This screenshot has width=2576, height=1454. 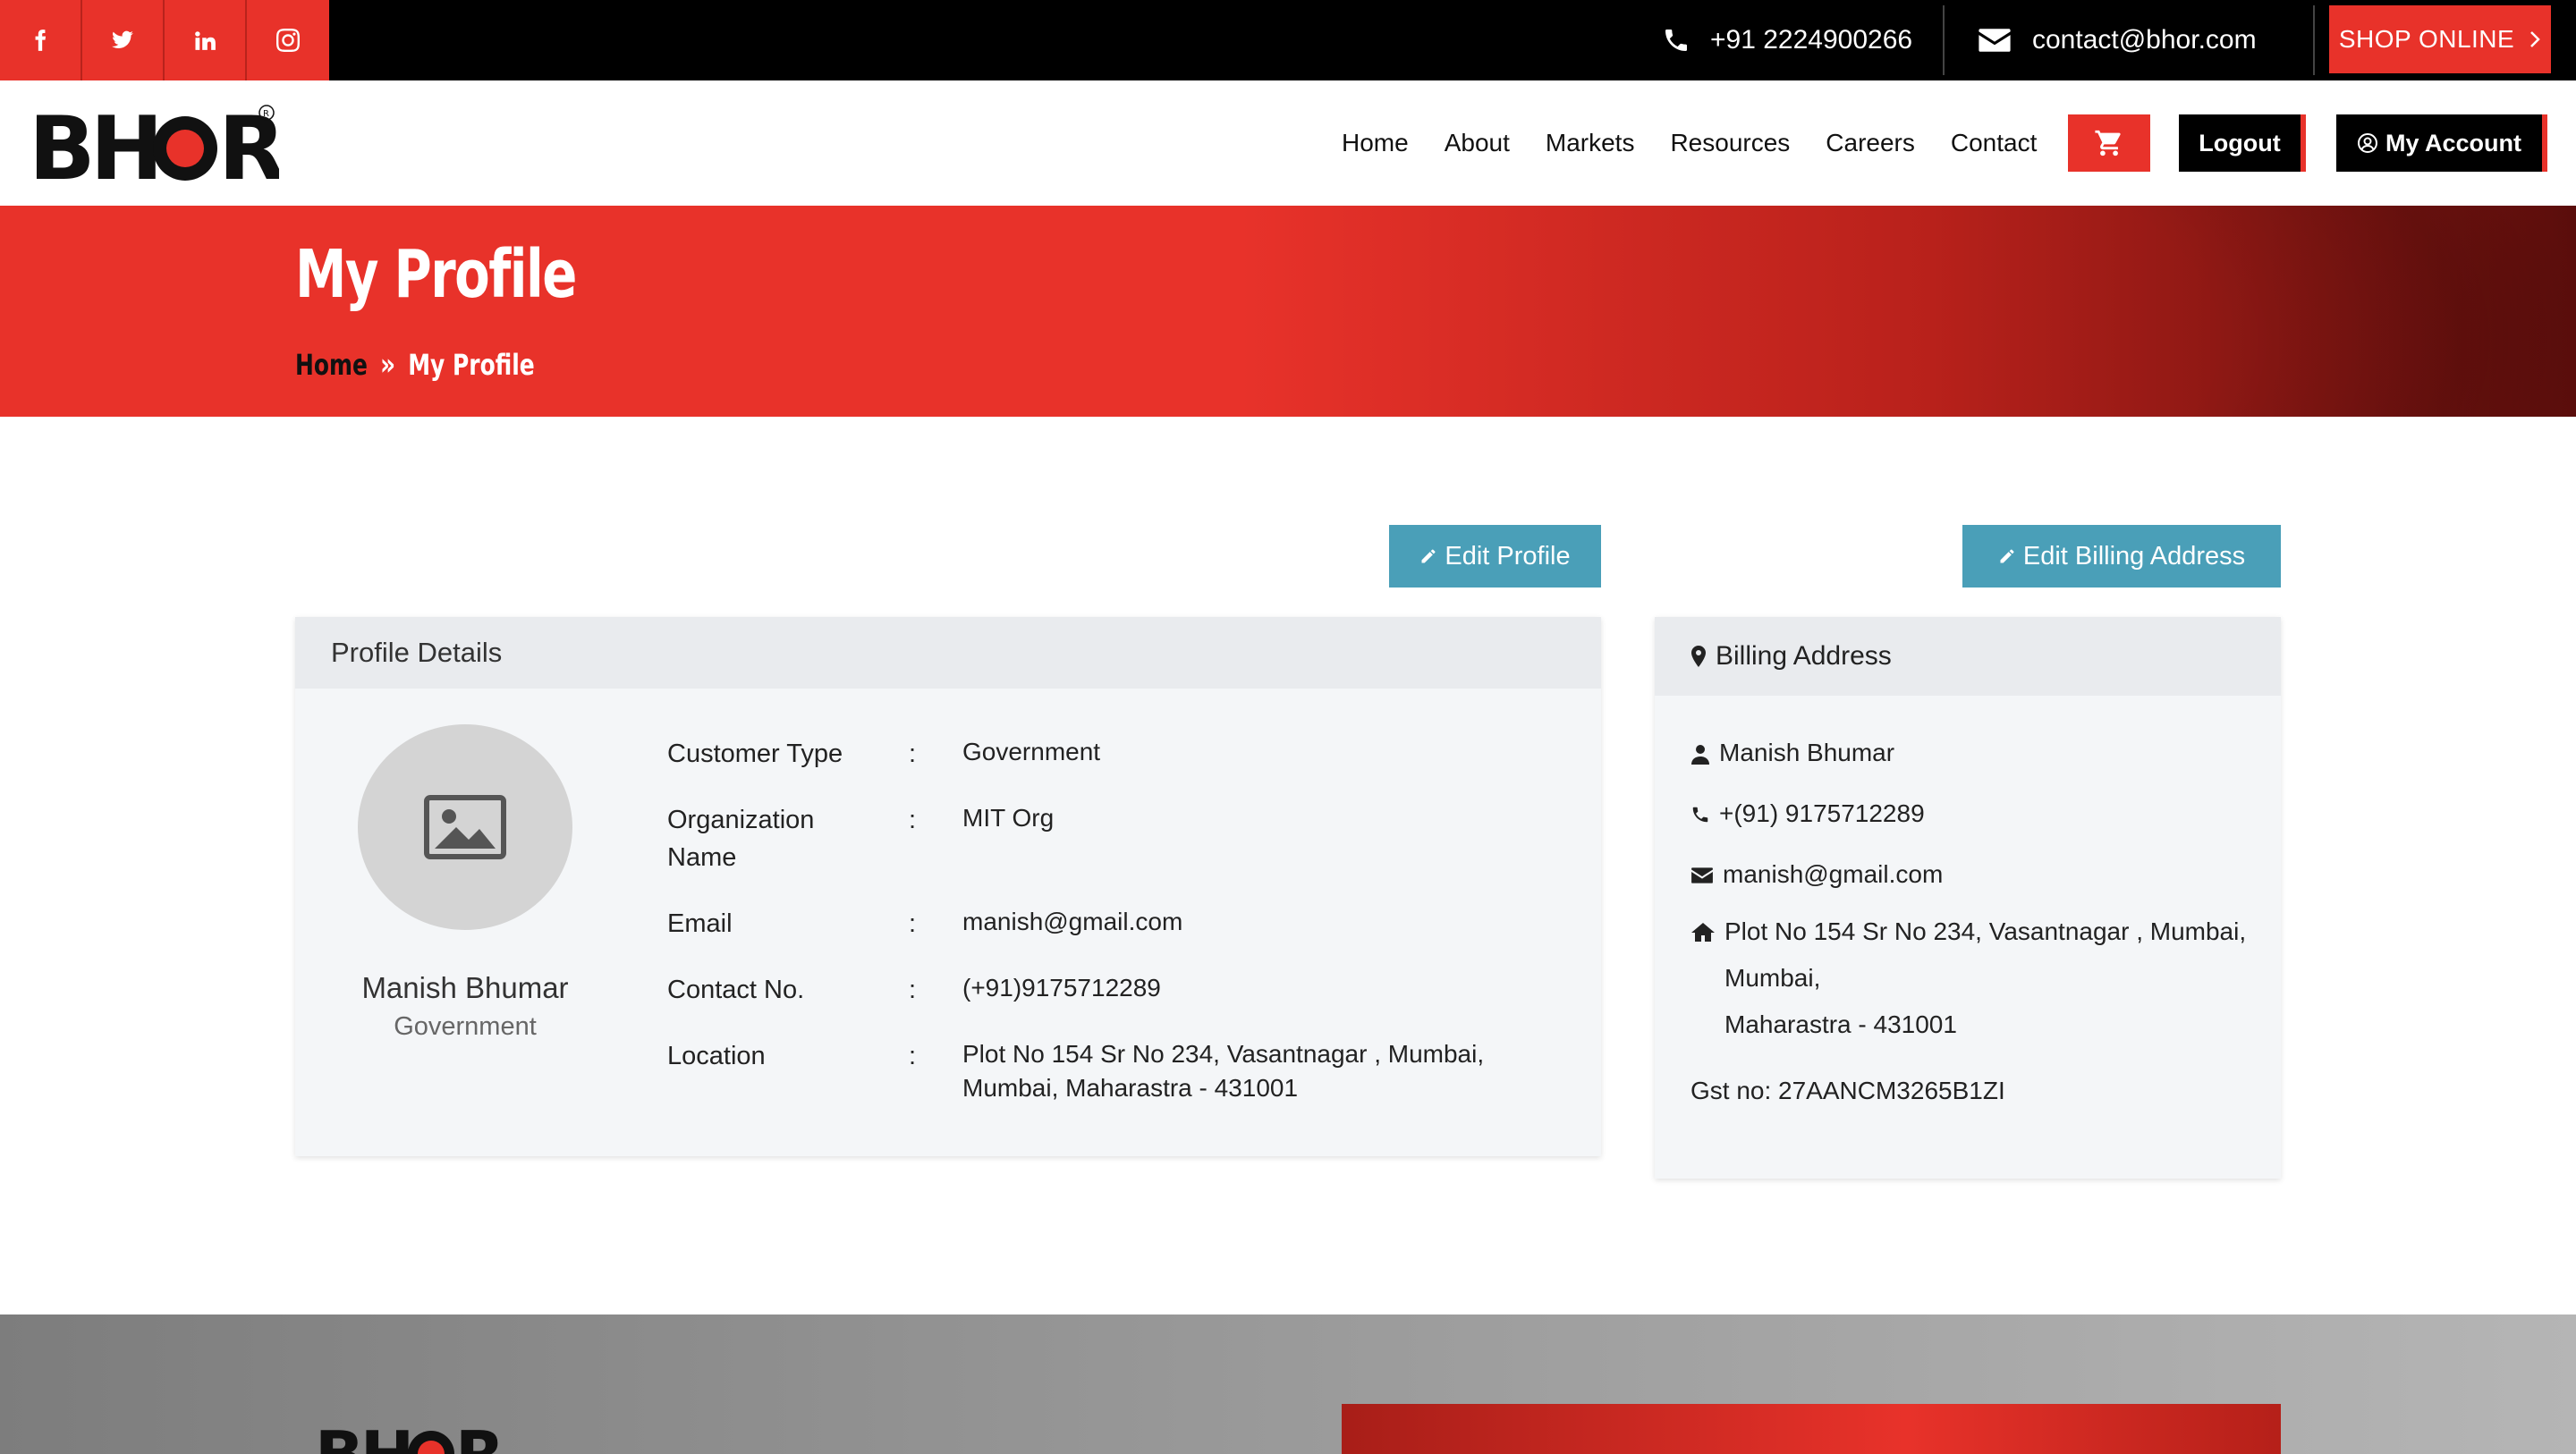 What do you see at coordinates (1288, 311) in the screenshot?
I see `page-hero: My Profile Home » My Profile` at bounding box center [1288, 311].